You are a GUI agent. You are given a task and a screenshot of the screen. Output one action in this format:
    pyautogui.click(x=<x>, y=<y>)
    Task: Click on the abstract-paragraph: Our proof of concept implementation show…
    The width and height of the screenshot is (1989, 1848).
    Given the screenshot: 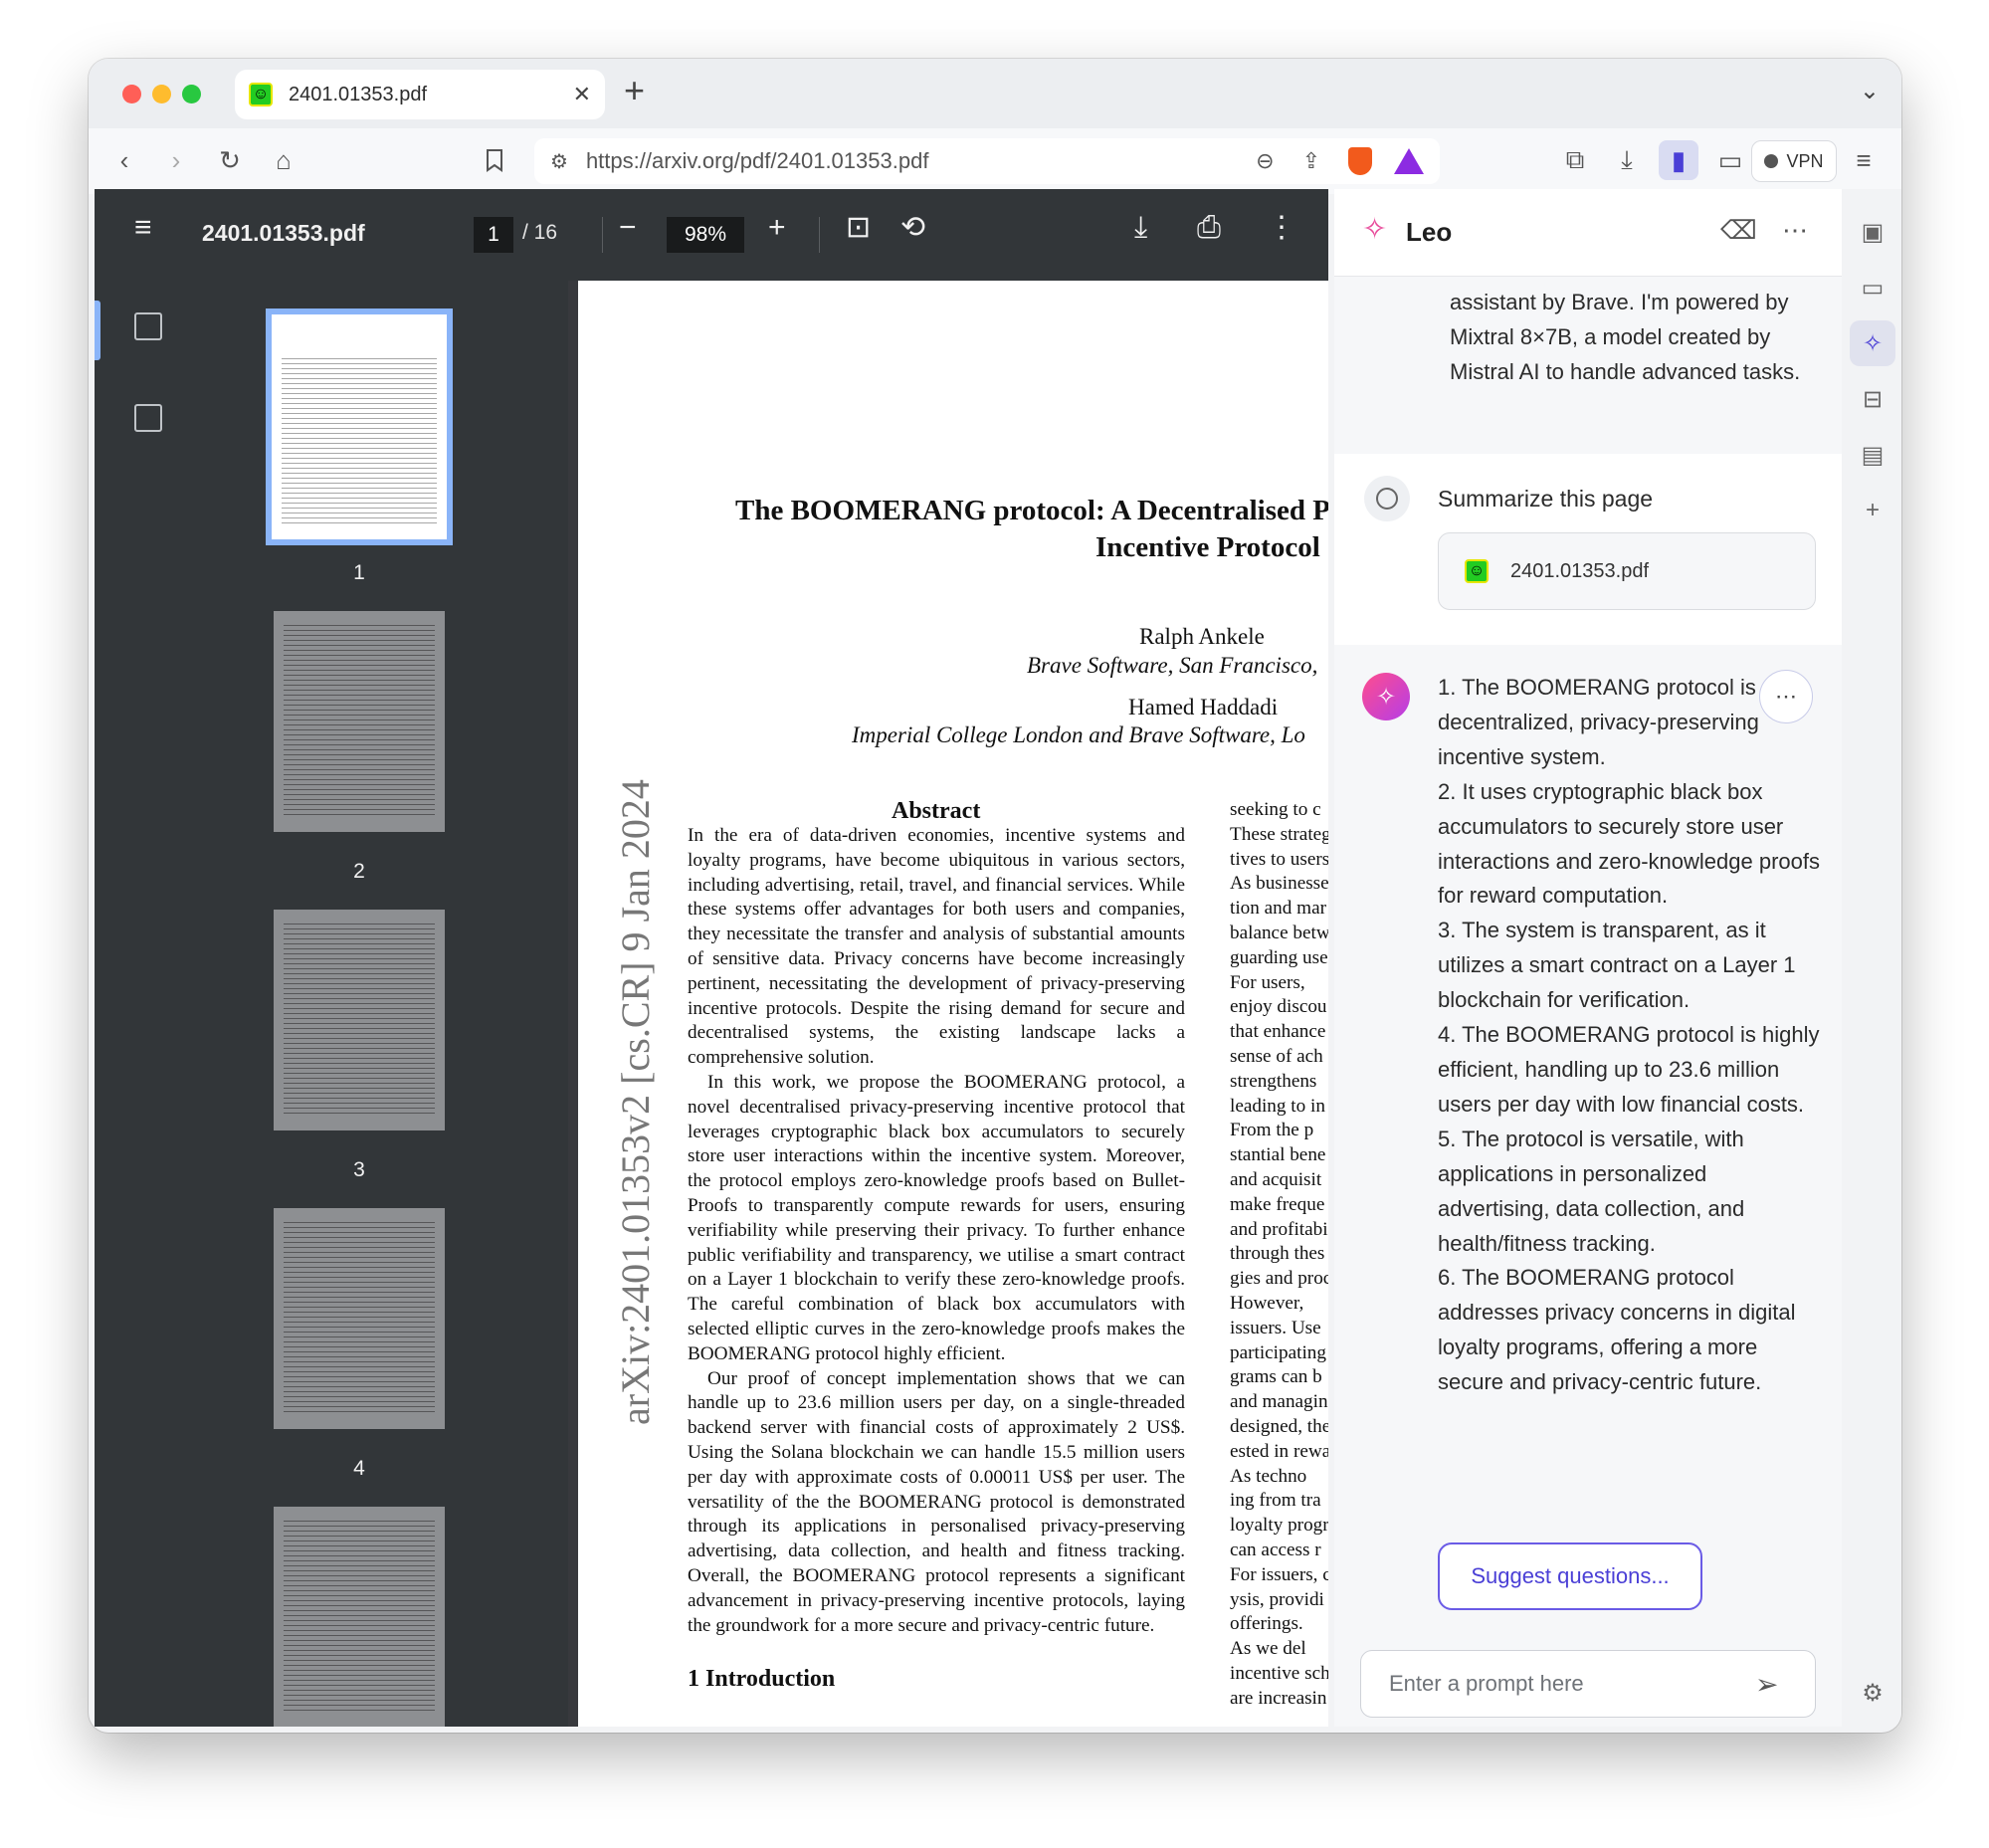 What is the action you would take?
    pyautogui.click(x=936, y=1501)
    